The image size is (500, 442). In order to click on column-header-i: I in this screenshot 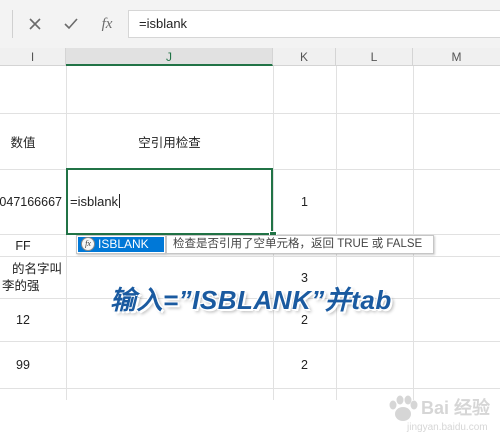, I will do `click(33, 57)`.